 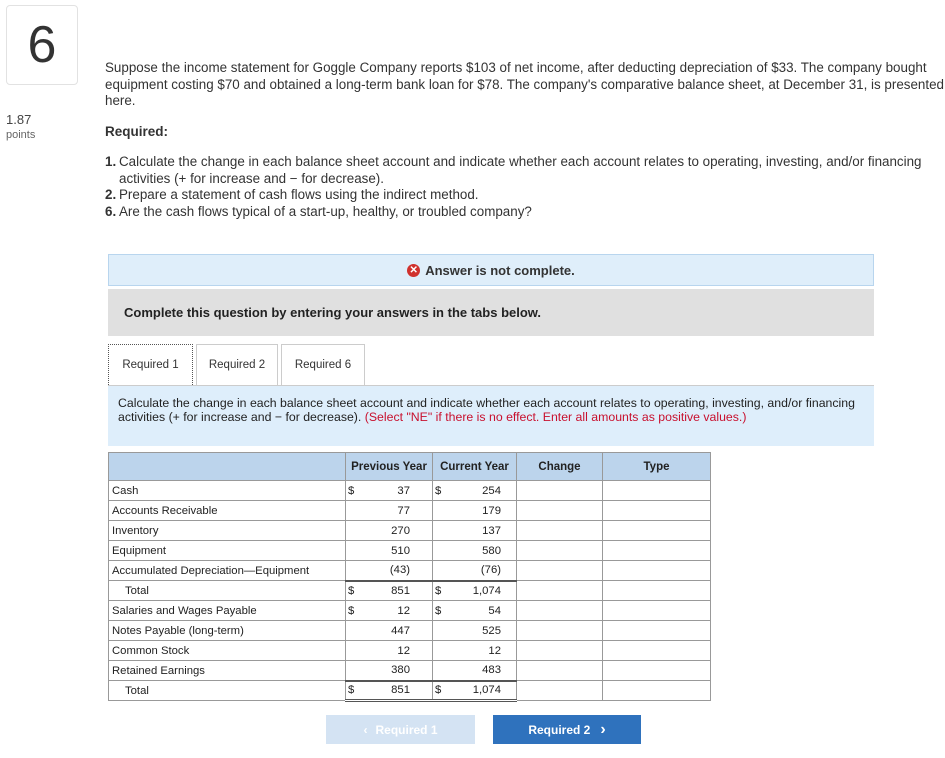 I want to click on previous-year-value: 270, so click(x=400, y=530).